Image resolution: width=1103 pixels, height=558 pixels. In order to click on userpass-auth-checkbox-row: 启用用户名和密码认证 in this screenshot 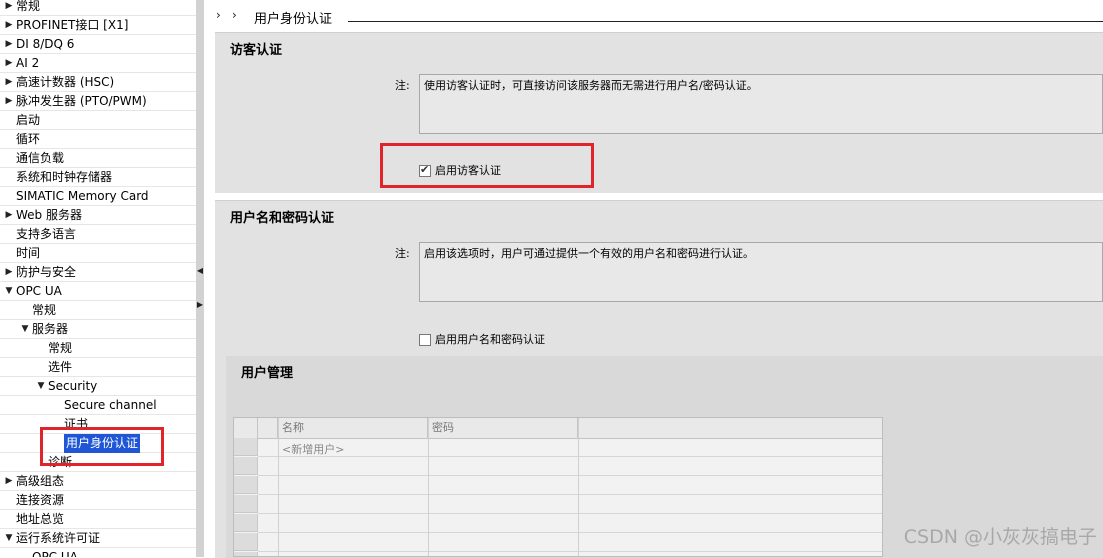, I will do `click(482, 340)`.